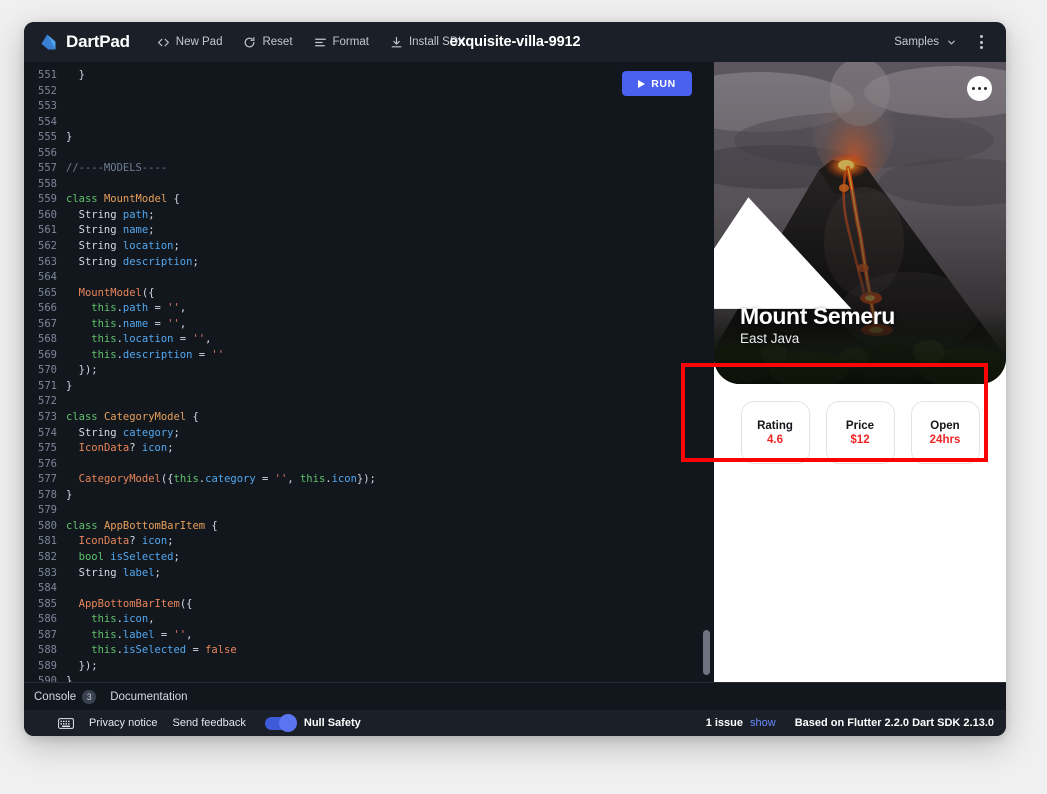 The width and height of the screenshot is (1047, 794). Describe the element at coordinates (123, 556) in the screenshot. I see `code-text: bool isSelected;` at that location.